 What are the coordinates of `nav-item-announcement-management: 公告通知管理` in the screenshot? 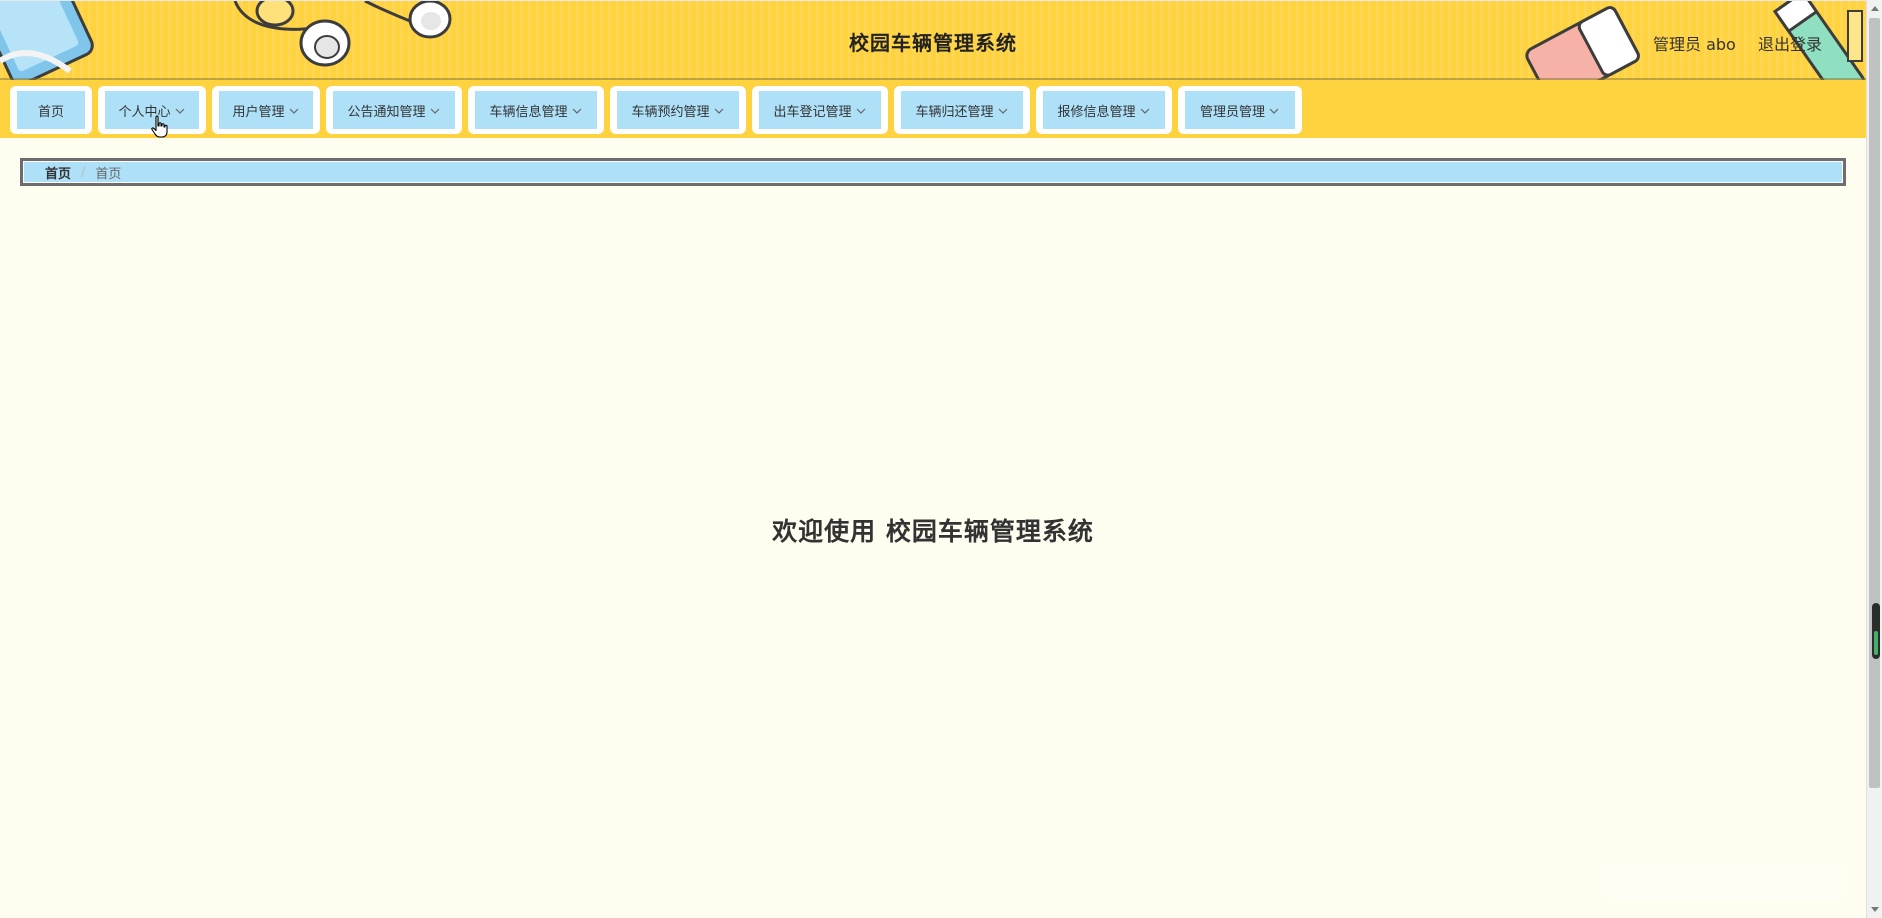 It's located at (394, 110).